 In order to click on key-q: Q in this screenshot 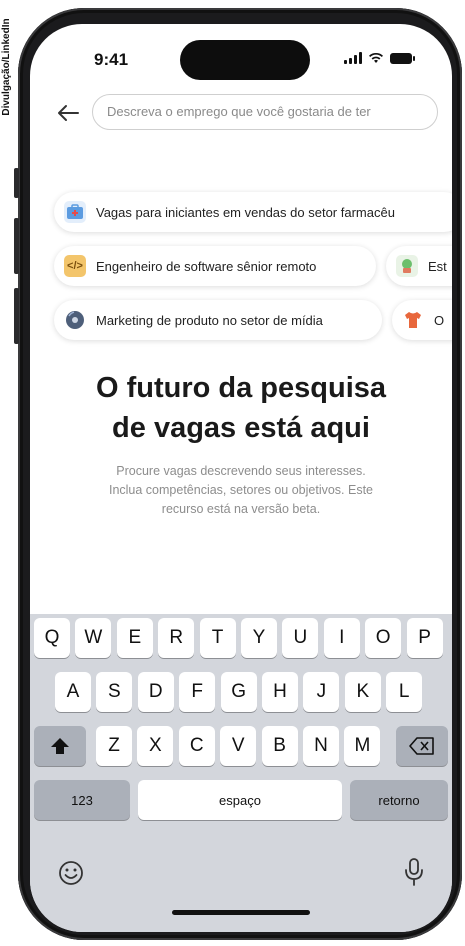, I will do `click(52, 638)`.